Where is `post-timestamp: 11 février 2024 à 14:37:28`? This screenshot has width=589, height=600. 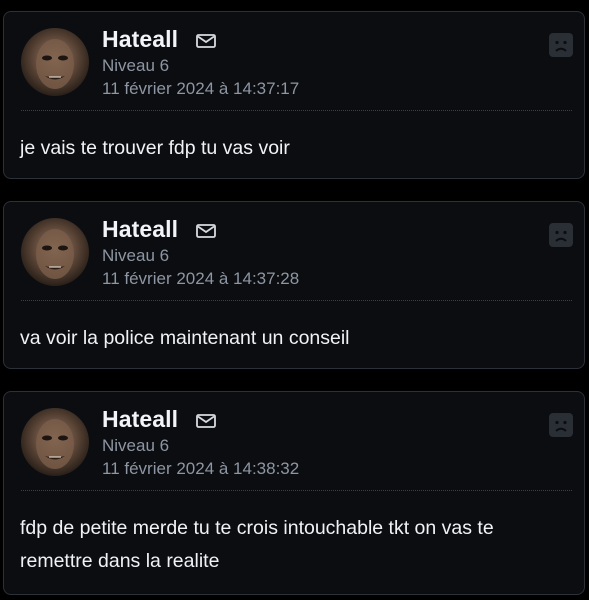 post-timestamp: 11 février 2024 à 14:37:28 is located at coordinates (200, 279).